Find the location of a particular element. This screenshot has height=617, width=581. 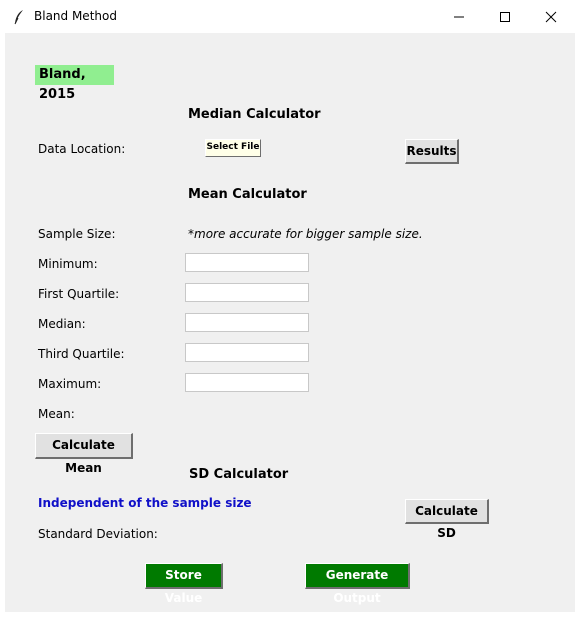

median-input is located at coordinates (247, 322).